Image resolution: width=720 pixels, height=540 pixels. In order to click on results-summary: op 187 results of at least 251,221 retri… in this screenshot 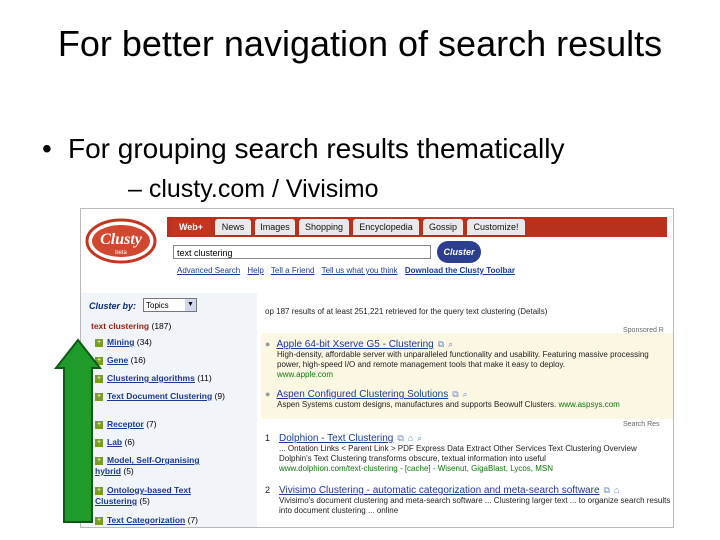, I will do `click(406, 311)`.